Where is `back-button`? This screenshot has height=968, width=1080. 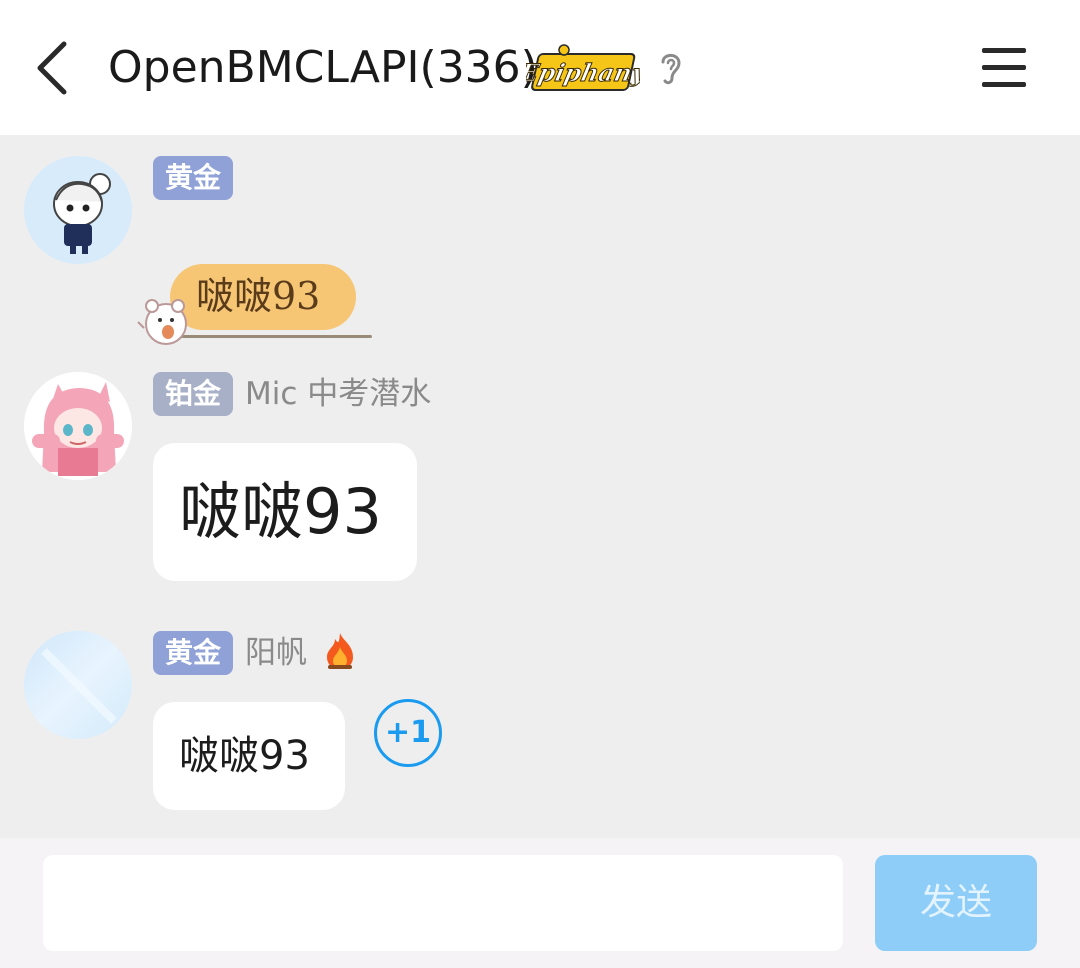 back-button is located at coordinates (53, 68).